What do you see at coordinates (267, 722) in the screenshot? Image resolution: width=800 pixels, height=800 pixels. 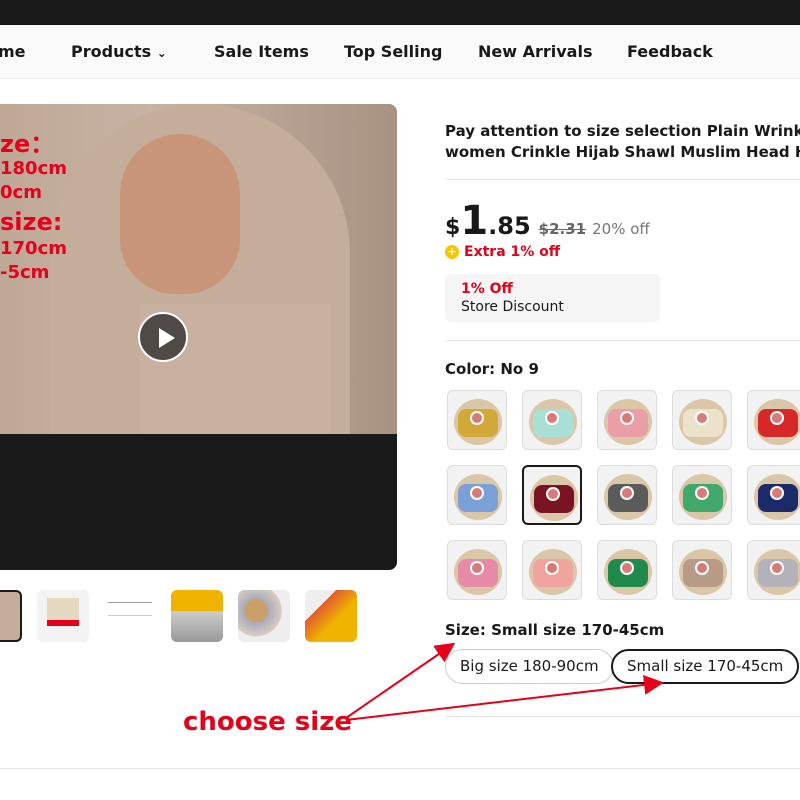 I see `annotation-text: choose size` at bounding box center [267, 722].